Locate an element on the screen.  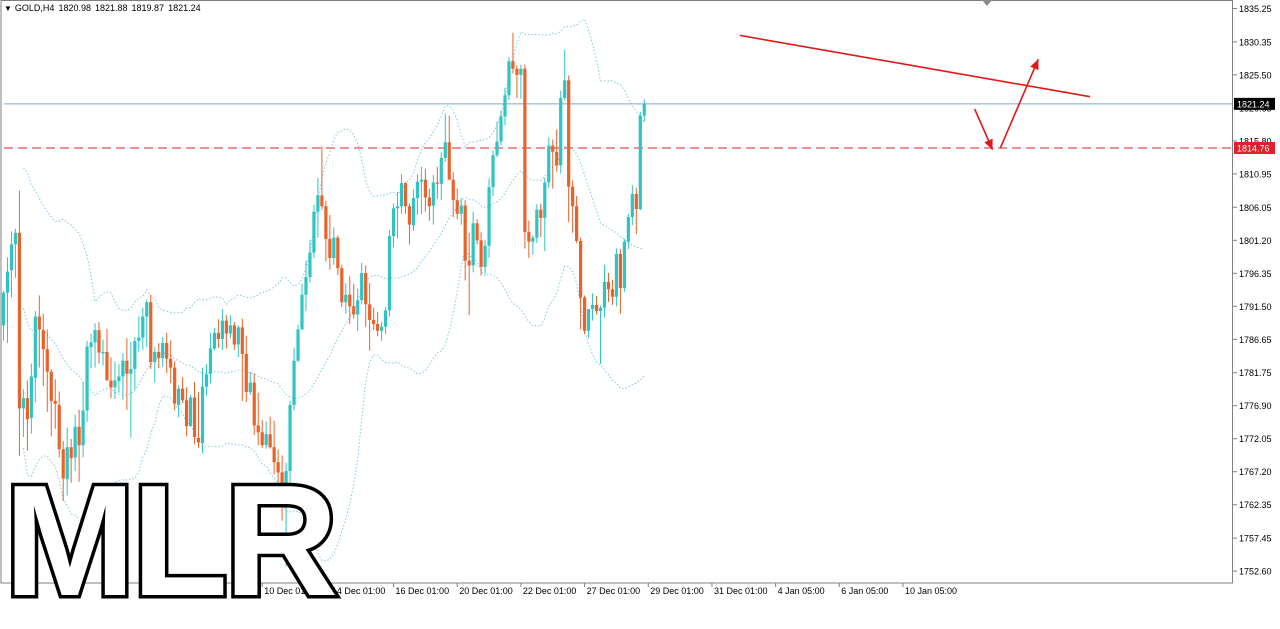
y-tick-label: 1781.75 is located at coordinates (1255, 373).